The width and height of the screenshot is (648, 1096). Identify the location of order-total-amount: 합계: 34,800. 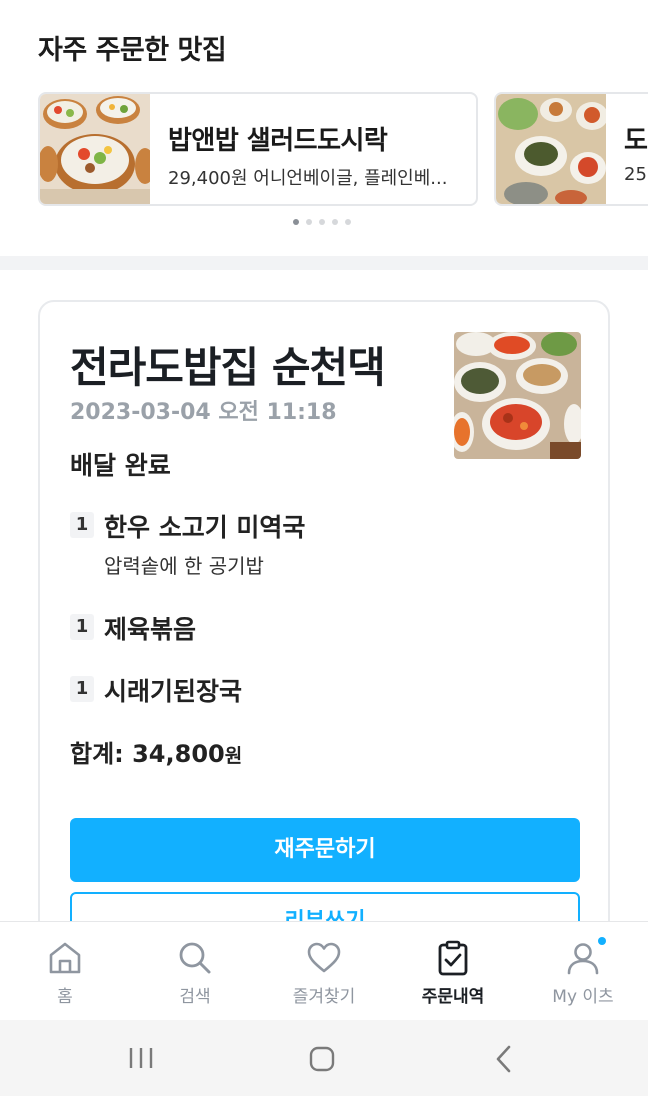
(147, 754).